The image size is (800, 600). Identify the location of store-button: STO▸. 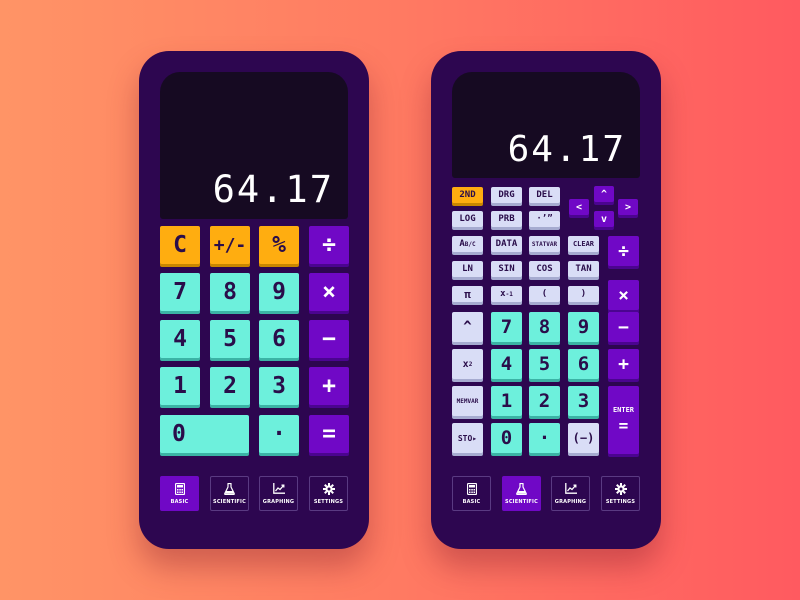
(467, 438).